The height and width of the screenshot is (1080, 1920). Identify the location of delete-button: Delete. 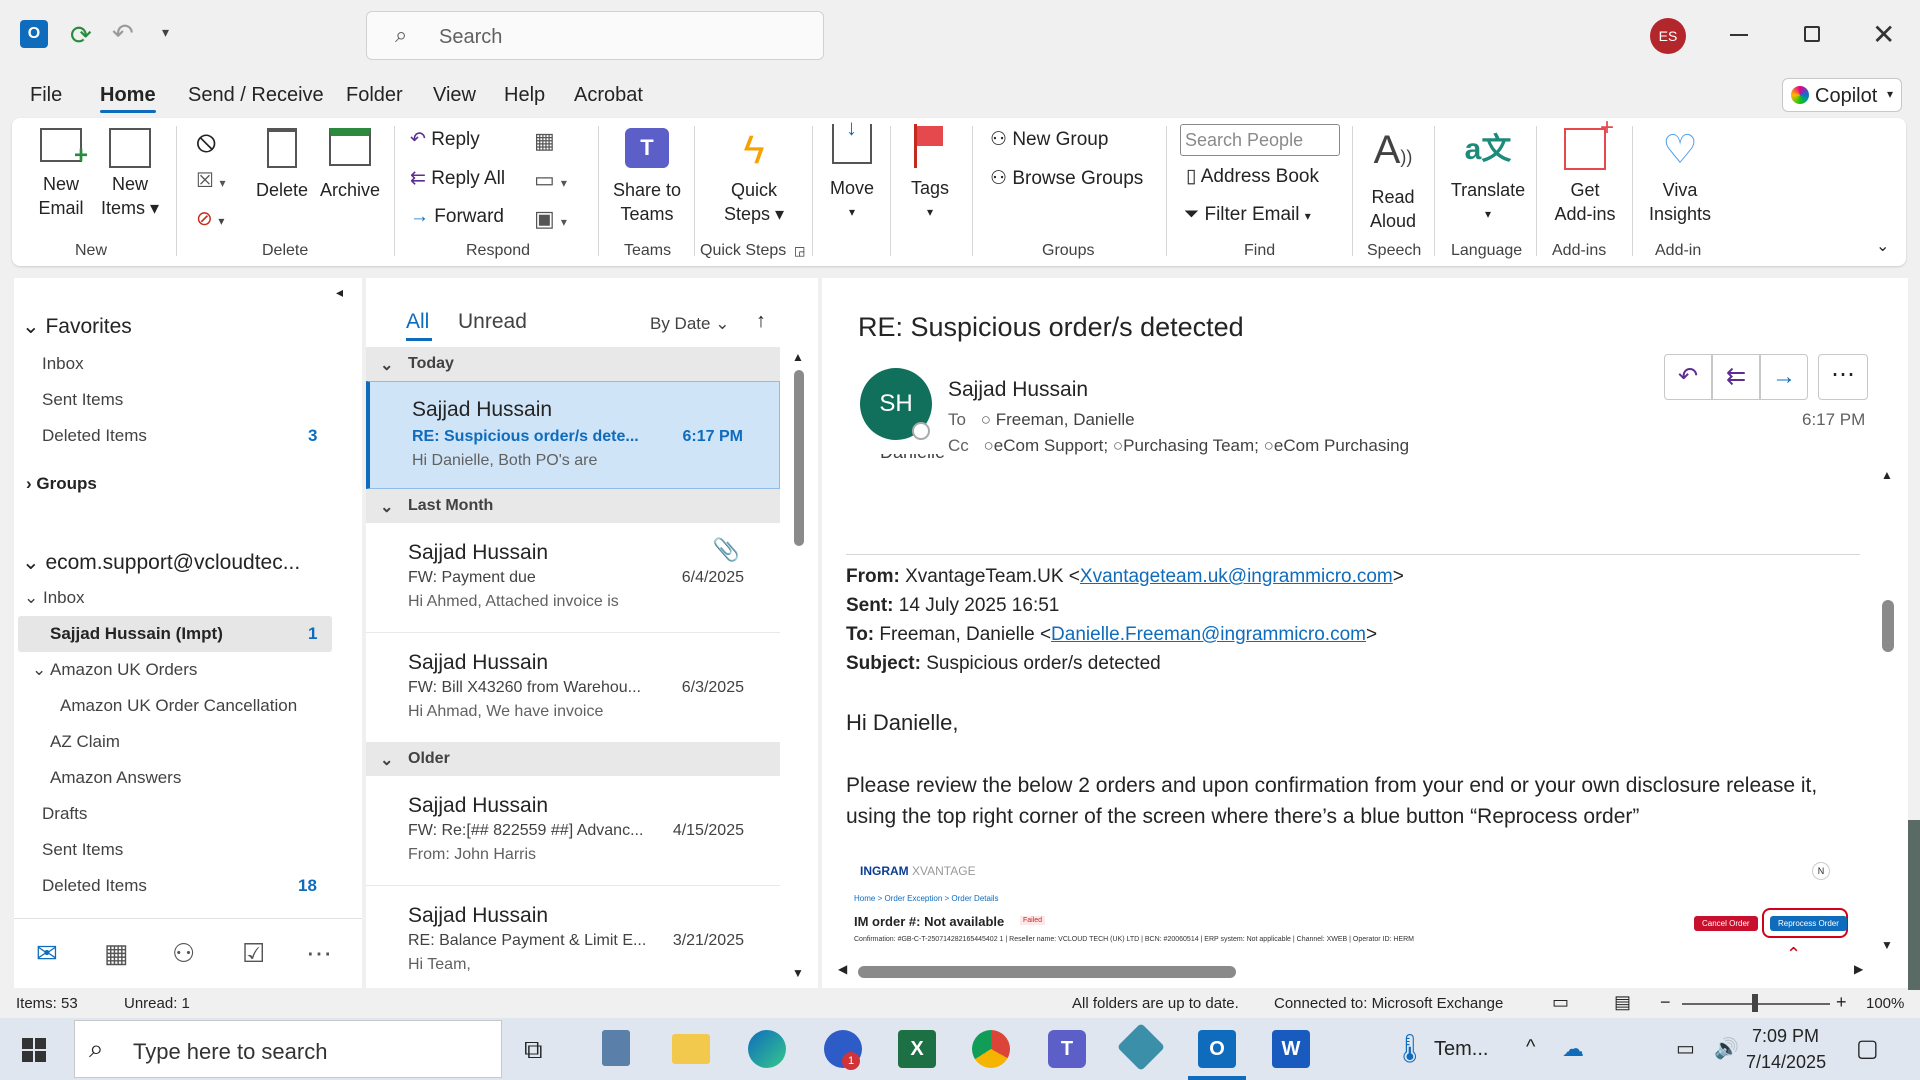
(282, 165).